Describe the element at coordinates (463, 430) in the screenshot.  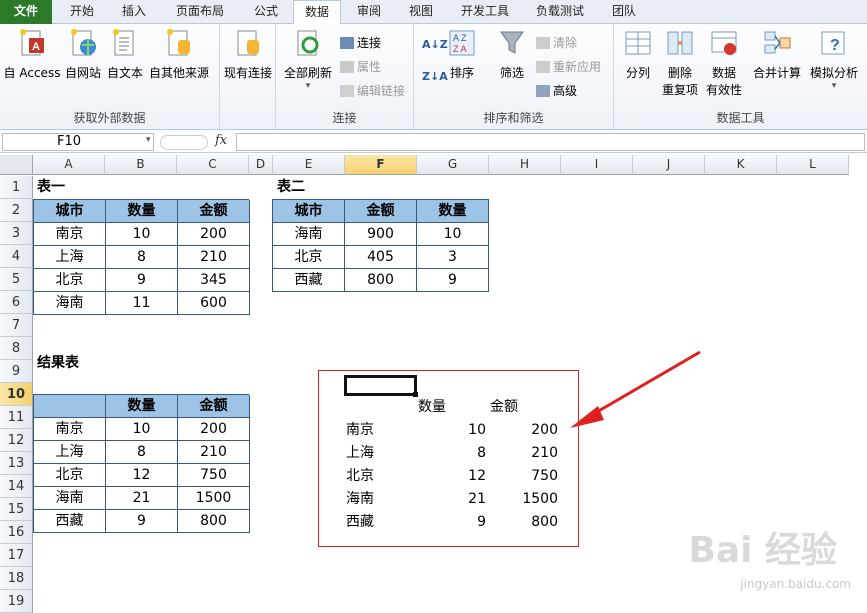
I see `cons-qty: 10` at that location.